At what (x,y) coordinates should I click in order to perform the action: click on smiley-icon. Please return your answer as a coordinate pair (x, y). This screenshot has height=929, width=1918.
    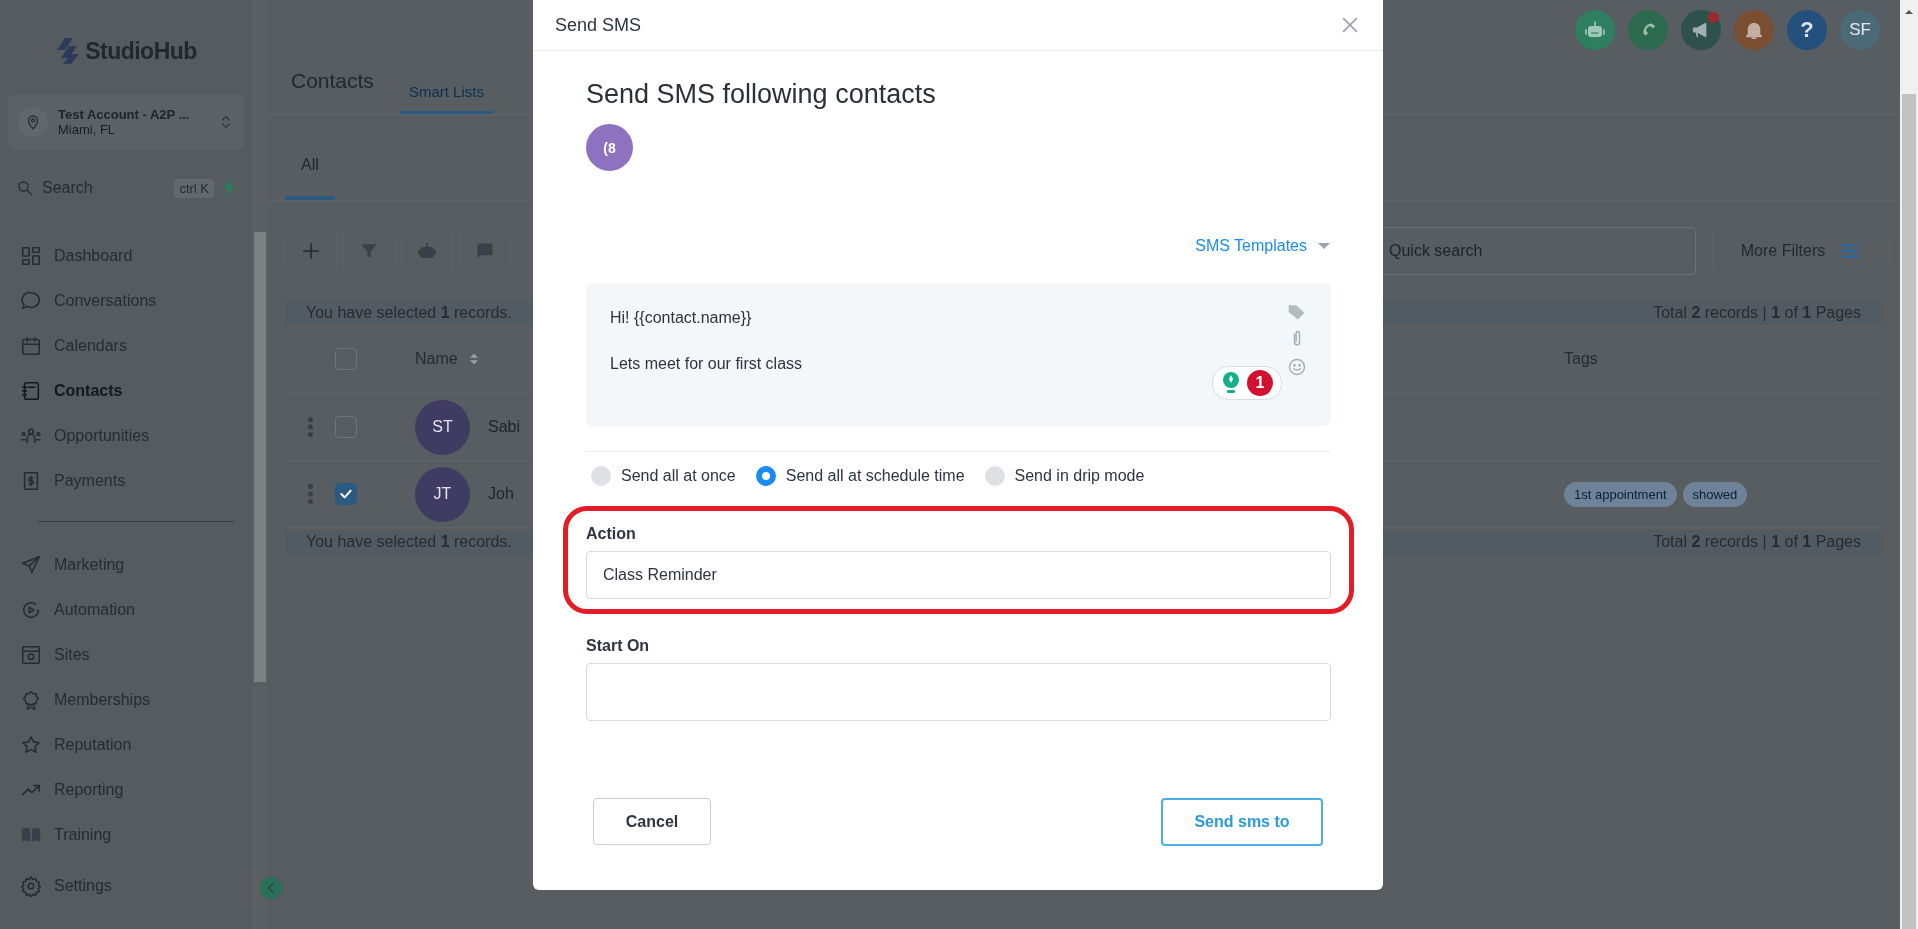
    Looking at the image, I should click on (1297, 367).